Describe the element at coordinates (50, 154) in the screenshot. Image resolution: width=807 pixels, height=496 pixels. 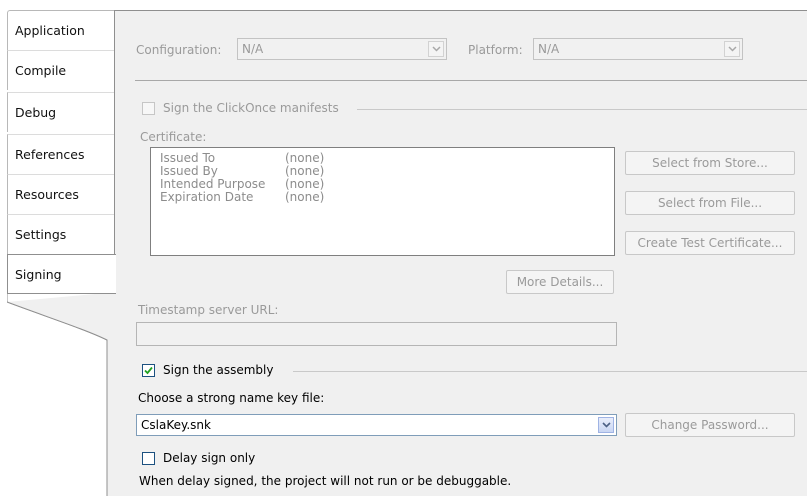
I see `tab-label: References` at that location.